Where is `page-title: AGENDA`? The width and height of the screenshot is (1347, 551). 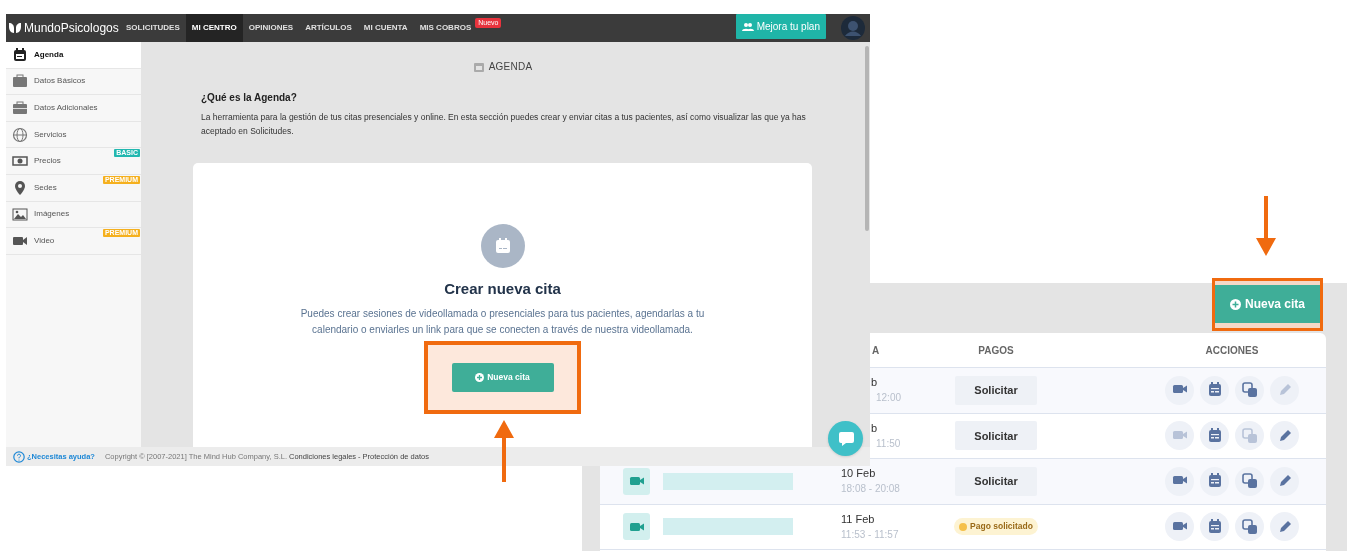 page-title: AGENDA is located at coordinates (510, 67).